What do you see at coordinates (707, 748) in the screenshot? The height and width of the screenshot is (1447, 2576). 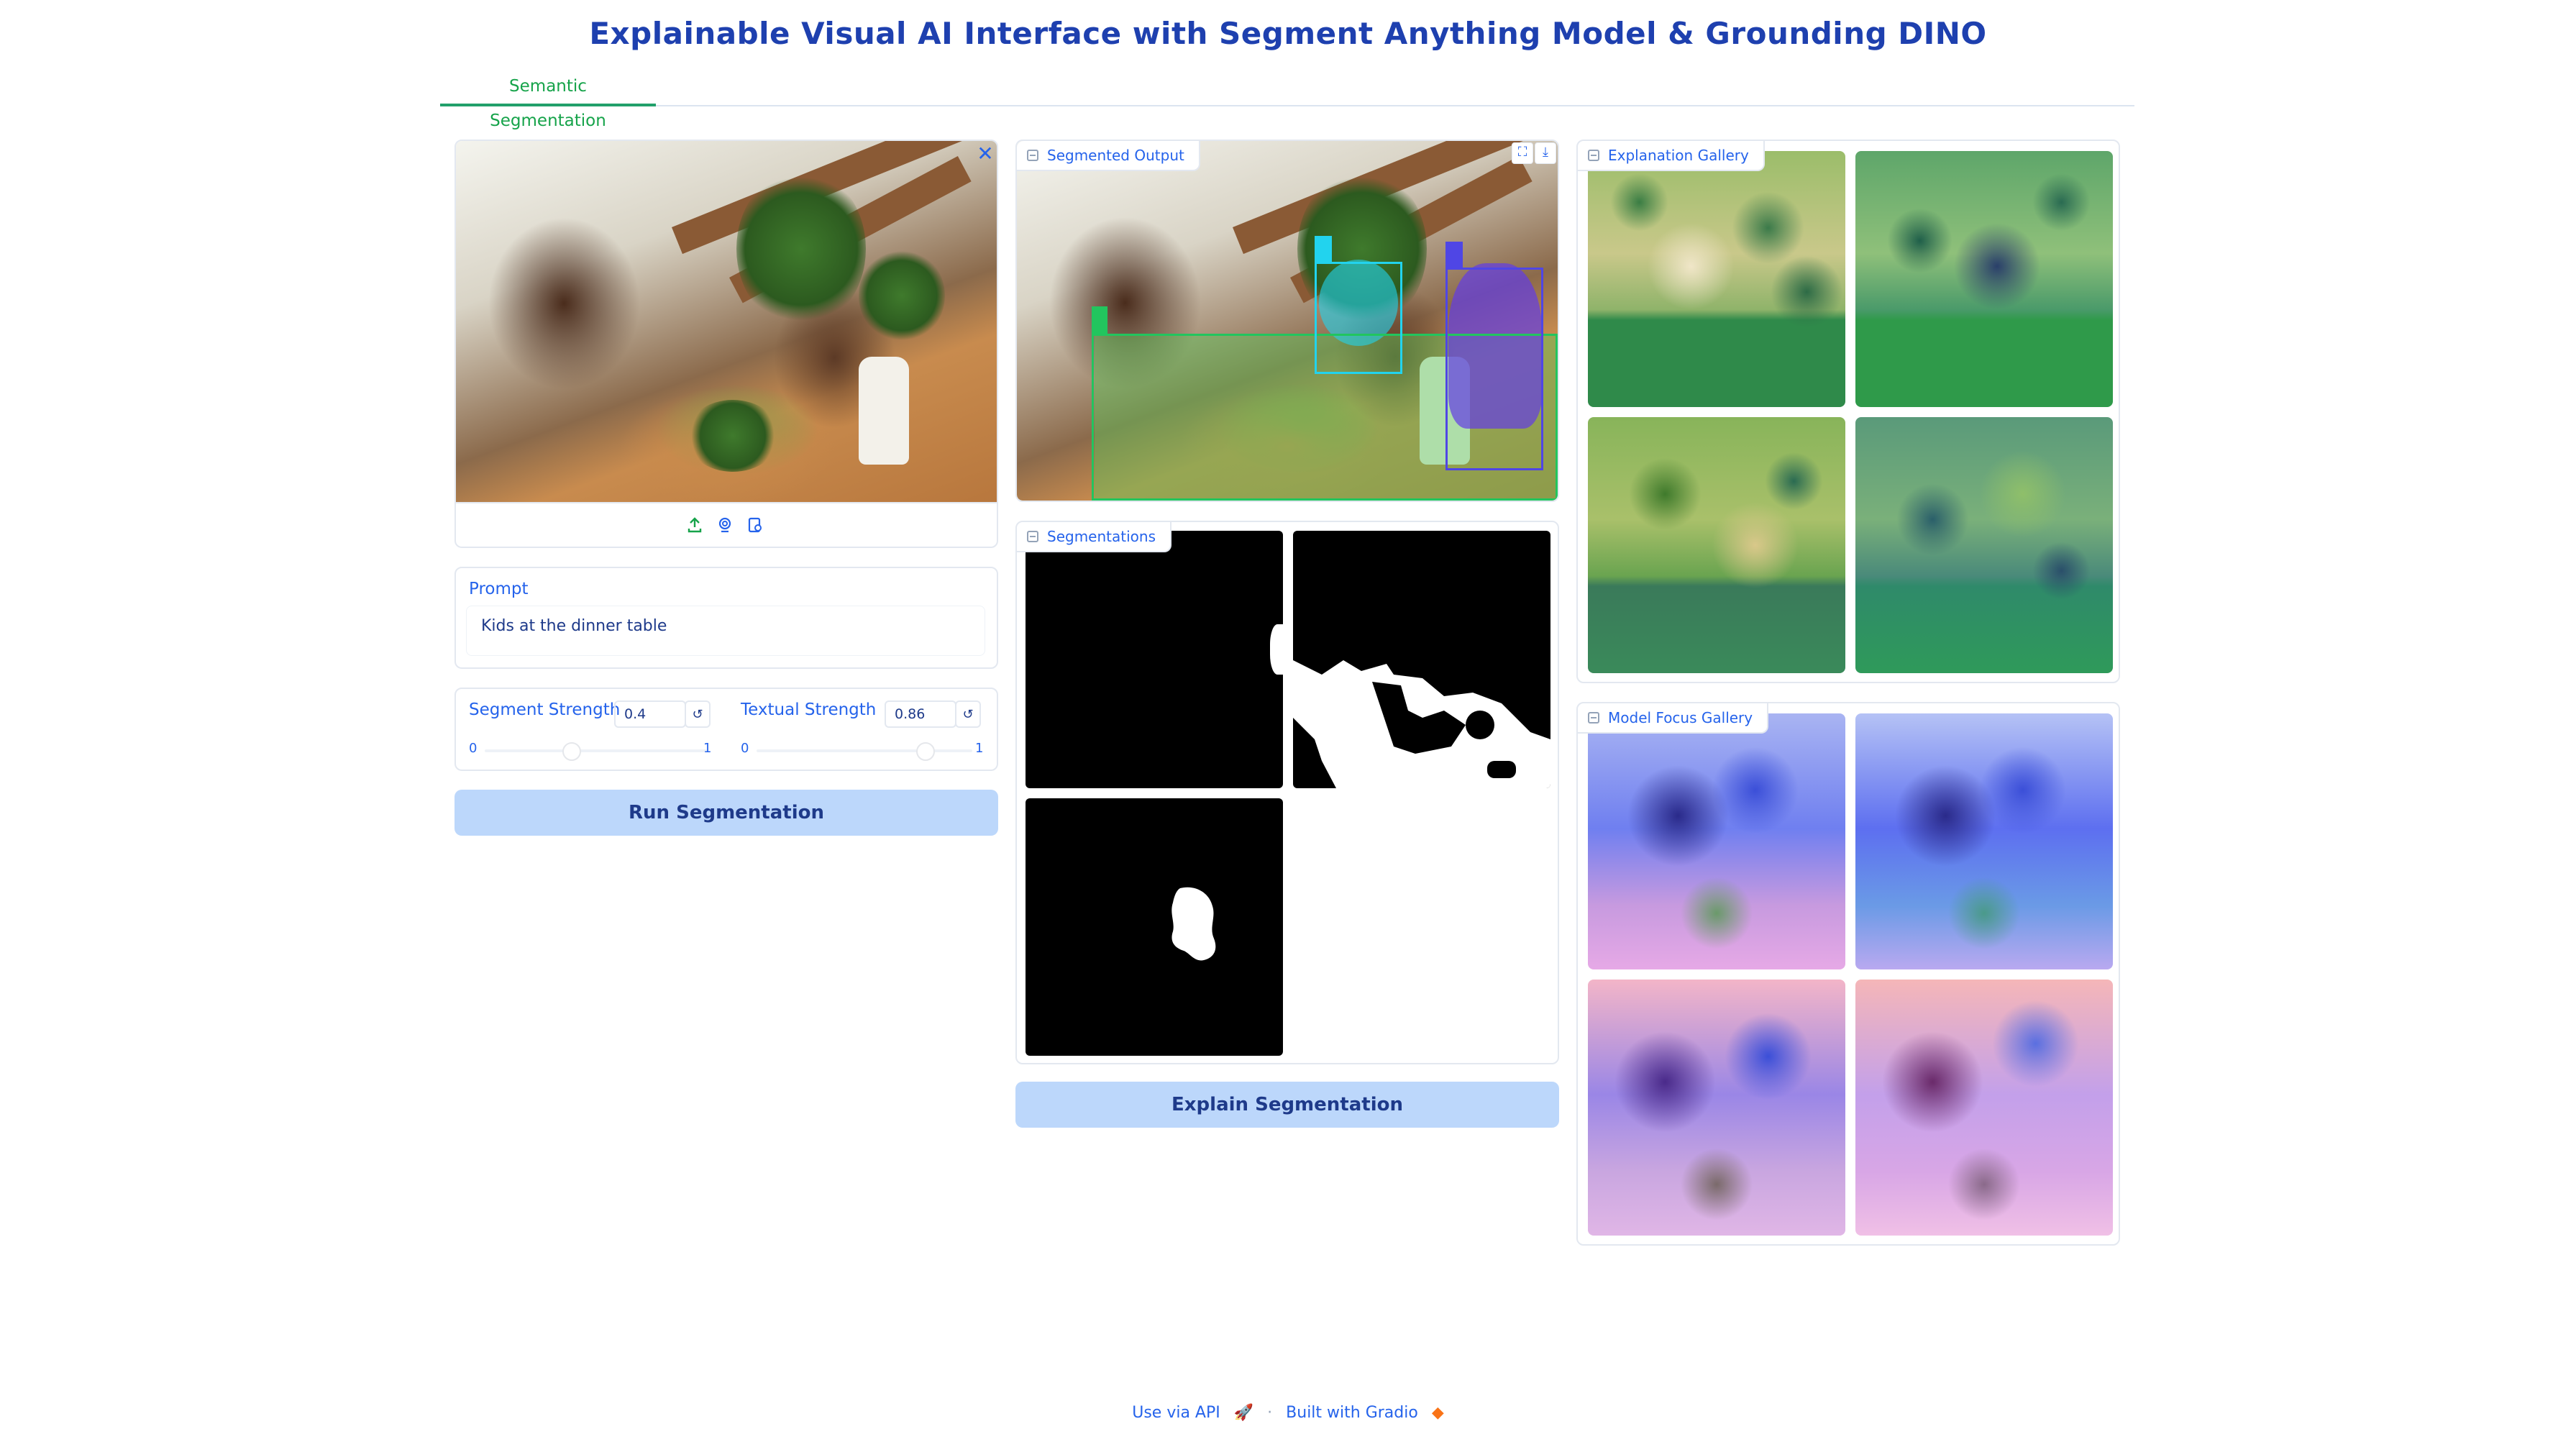 I see `segment-strength-max: 1` at bounding box center [707, 748].